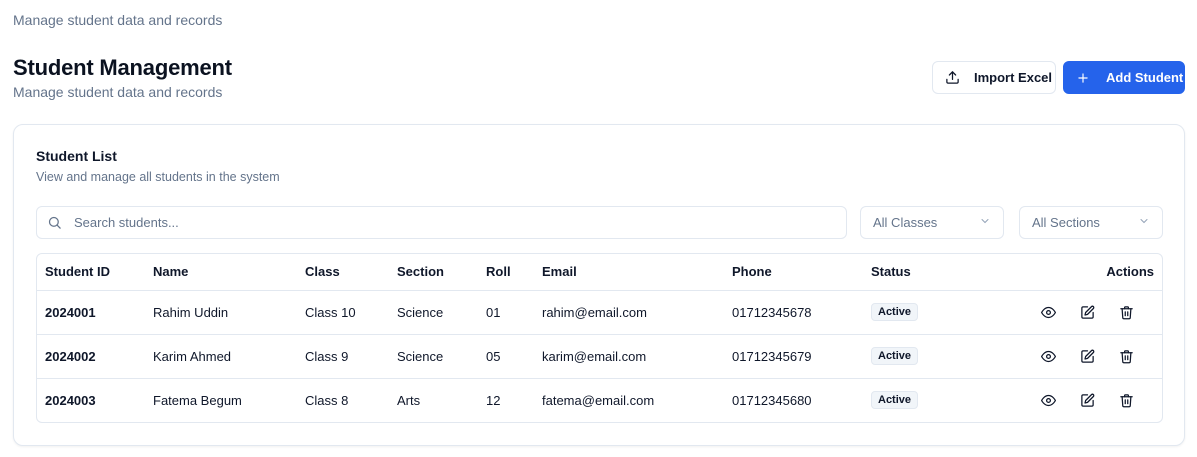 The height and width of the screenshot is (457, 1197). Describe the element at coordinates (752, 272) in the screenshot. I see `header-phone: Phone` at that location.